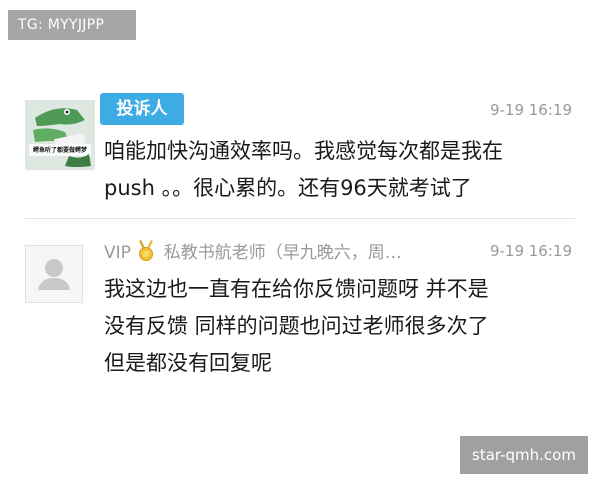 This screenshot has width=600, height=480. What do you see at coordinates (303, 151) in the screenshot?
I see `message-line: 咱能加快沟通效率吗。我感觉每次都是我在` at bounding box center [303, 151].